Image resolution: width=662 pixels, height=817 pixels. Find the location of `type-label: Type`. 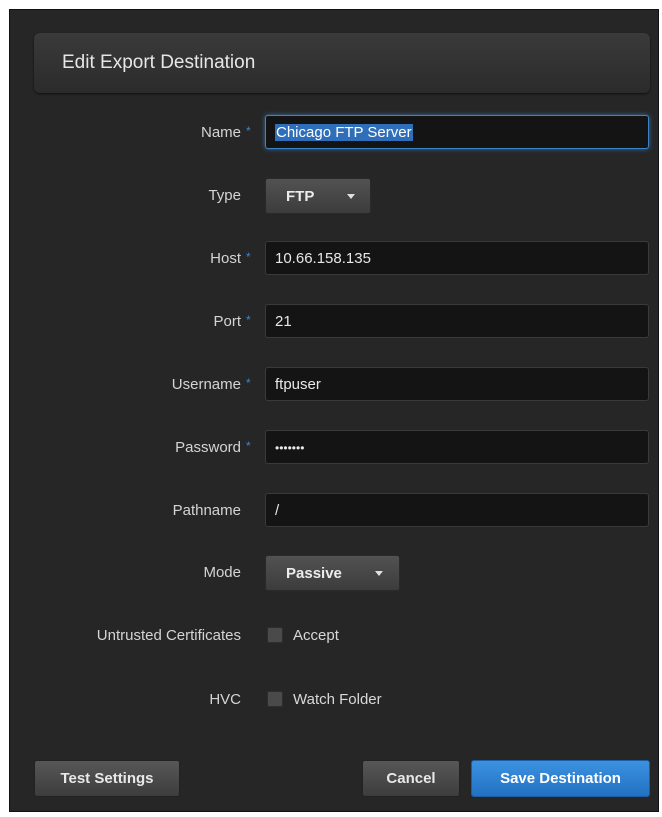

type-label: Type is located at coordinates (224, 195).